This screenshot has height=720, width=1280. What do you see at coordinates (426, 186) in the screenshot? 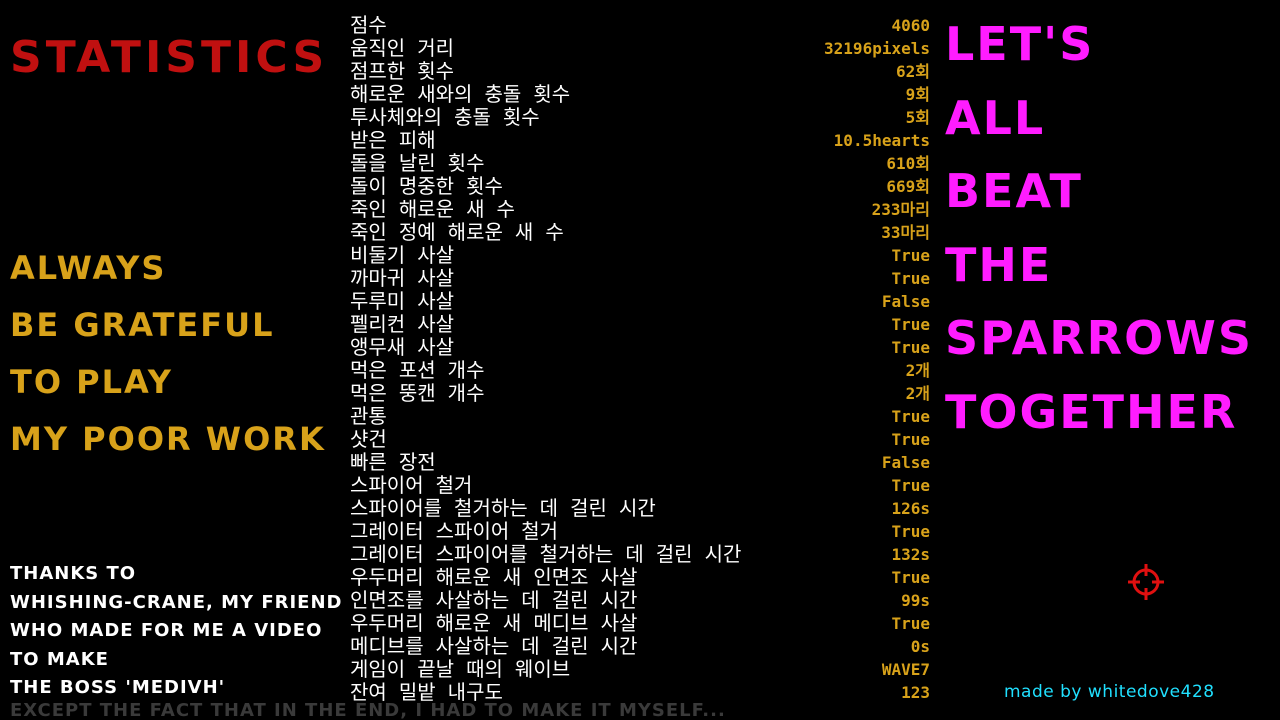
I see `stat-label: 돌이 명중한 횟수` at bounding box center [426, 186].